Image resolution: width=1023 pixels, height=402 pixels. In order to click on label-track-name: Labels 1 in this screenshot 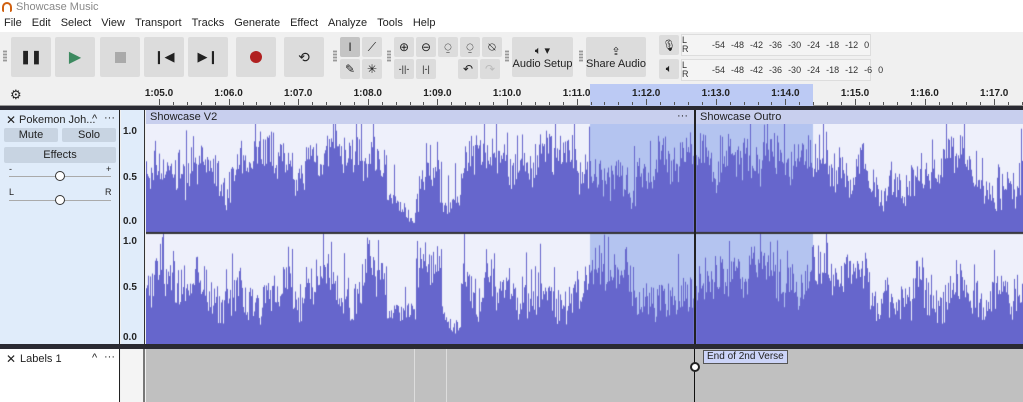, I will do `click(41, 359)`.